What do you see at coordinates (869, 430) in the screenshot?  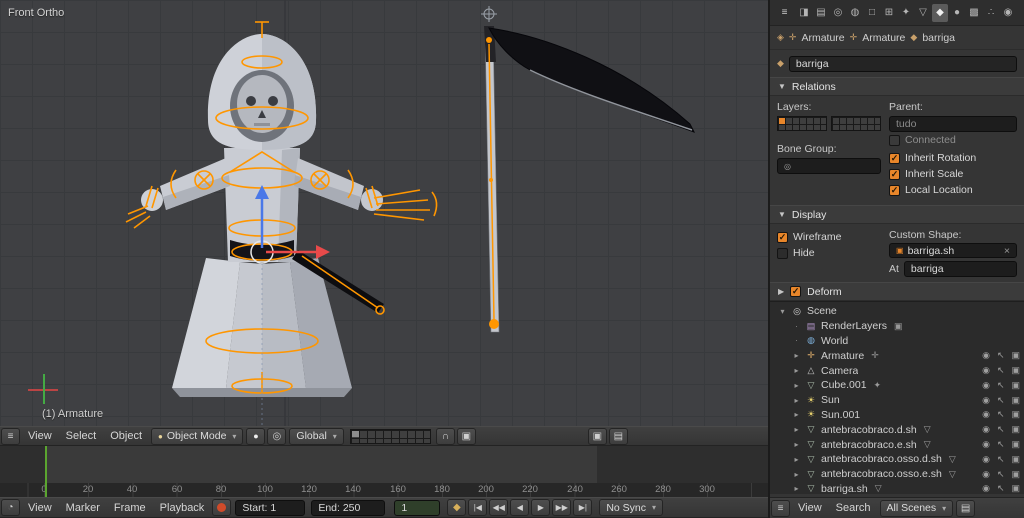 I see `outliner-item-label: antebracobraco.d.sh` at bounding box center [869, 430].